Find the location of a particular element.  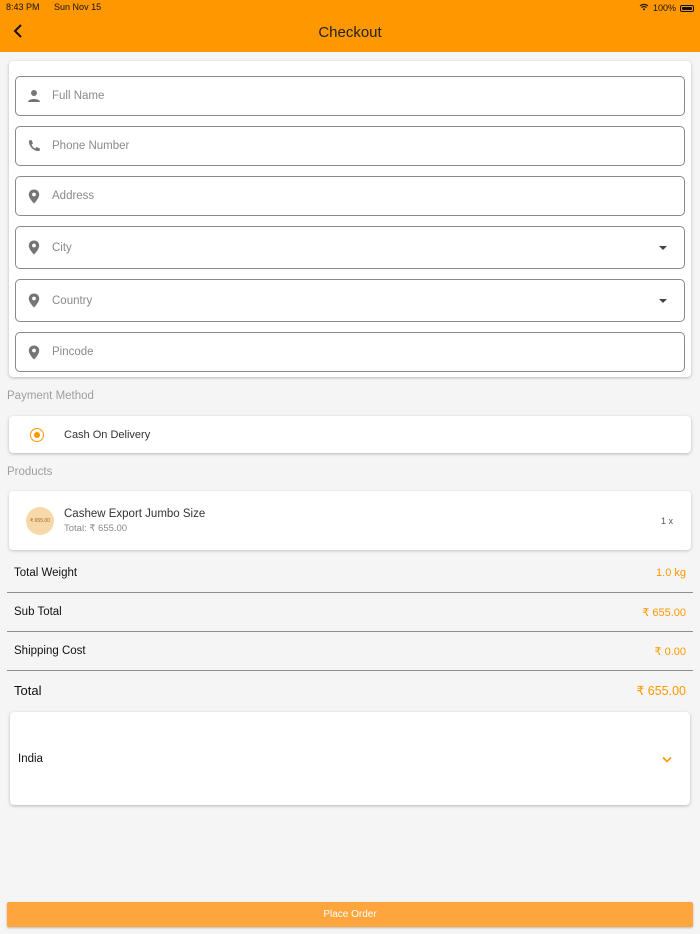

payment-option-label: Cash On Delivery is located at coordinates (107, 434).